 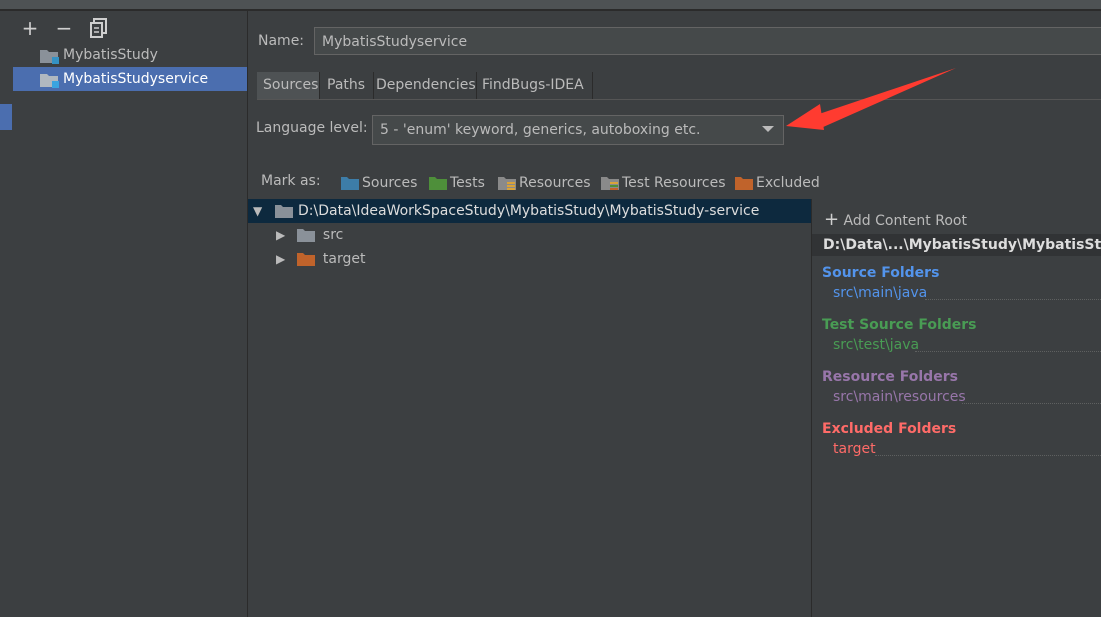 What do you see at coordinates (423, 85) in the screenshot?
I see `tab-dependencies: Dependencies` at bounding box center [423, 85].